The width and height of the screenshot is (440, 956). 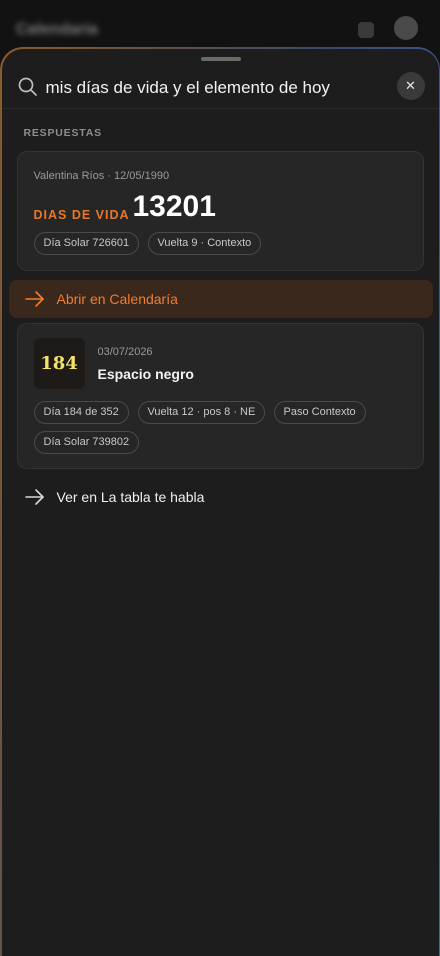 I want to click on person-meta: Valentina Ríos · 12/05/1990, so click(x=101, y=175).